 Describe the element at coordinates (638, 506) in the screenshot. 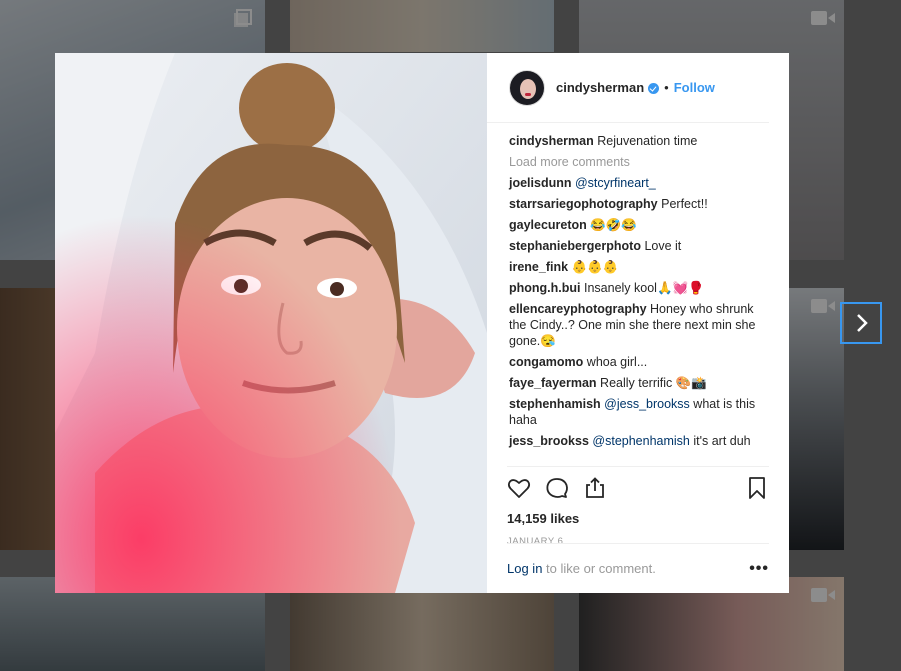

I see `post-actions: 14,159 likes JANUARY 6` at that location.